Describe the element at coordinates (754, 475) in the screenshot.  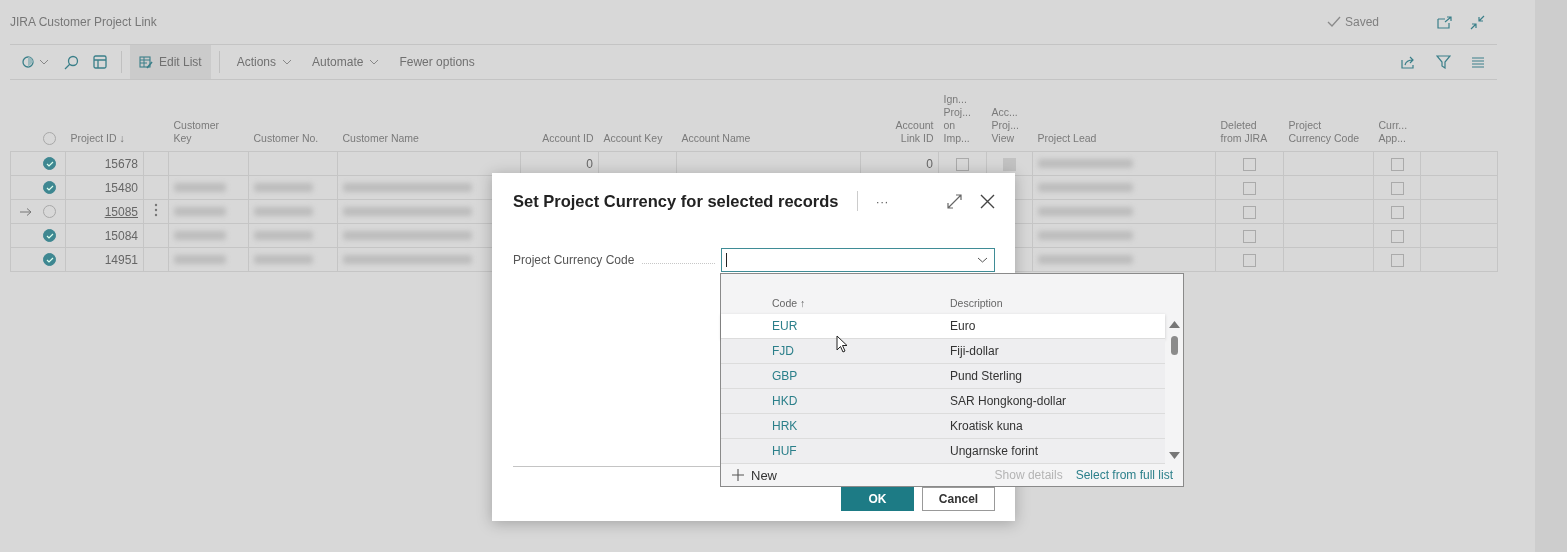
I see `new-button: New` at that location.